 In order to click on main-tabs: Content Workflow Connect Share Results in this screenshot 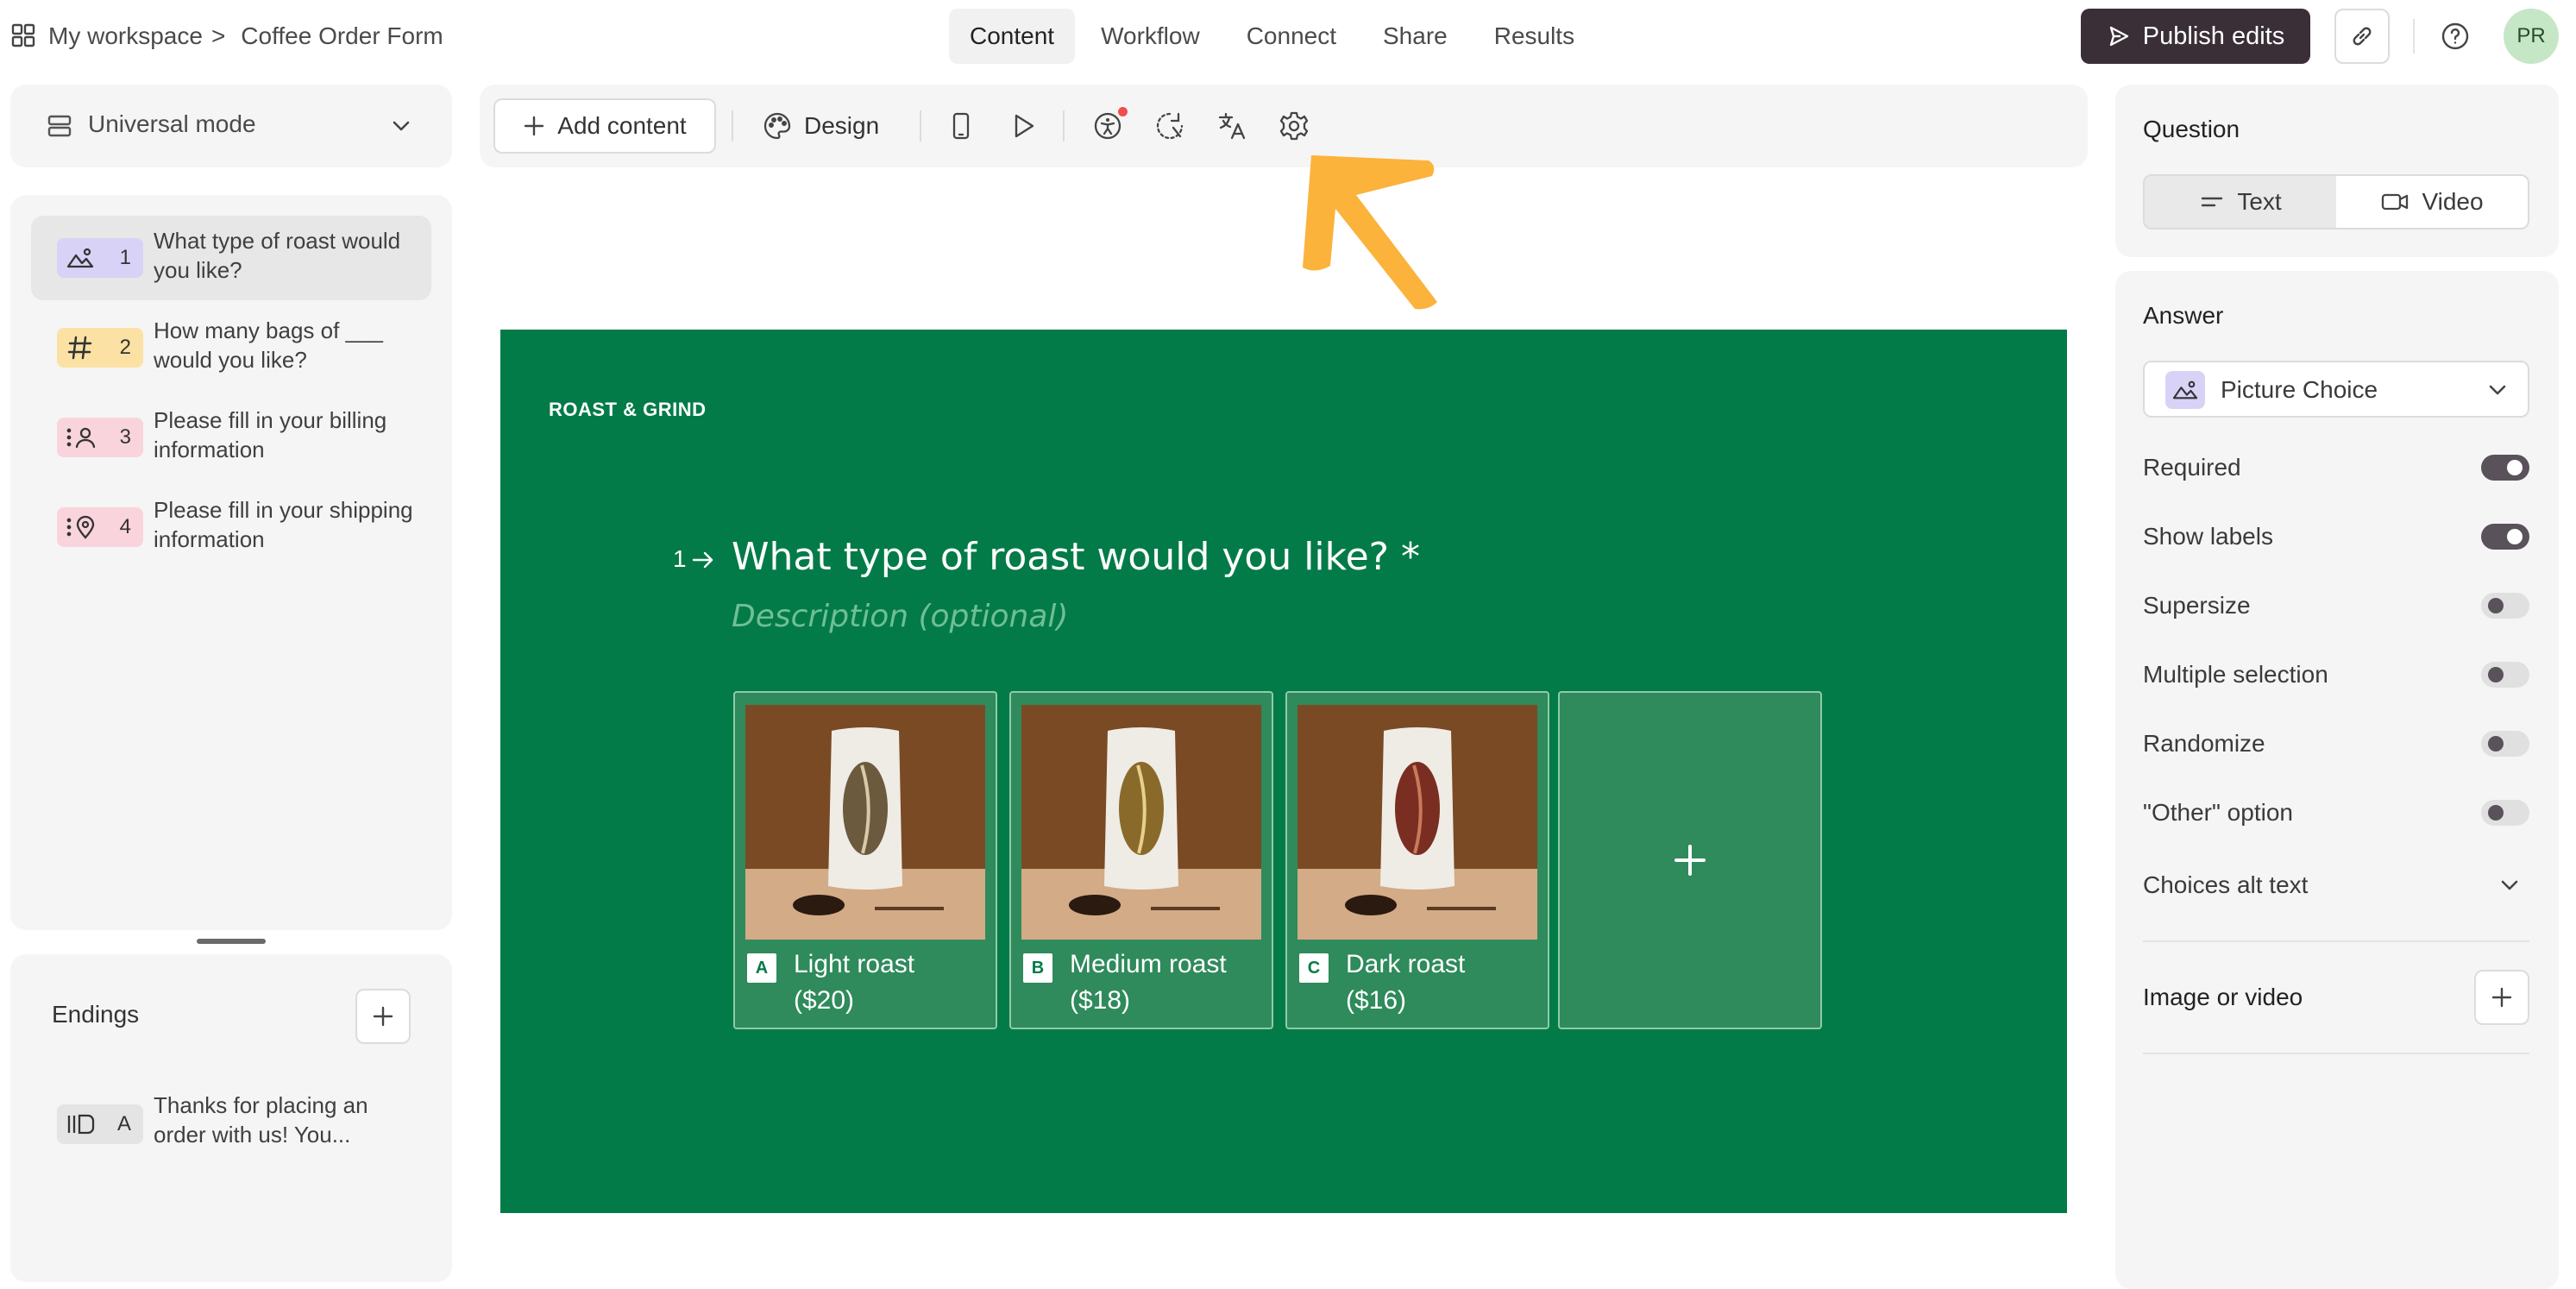, I will do `click(1272, 36)`.